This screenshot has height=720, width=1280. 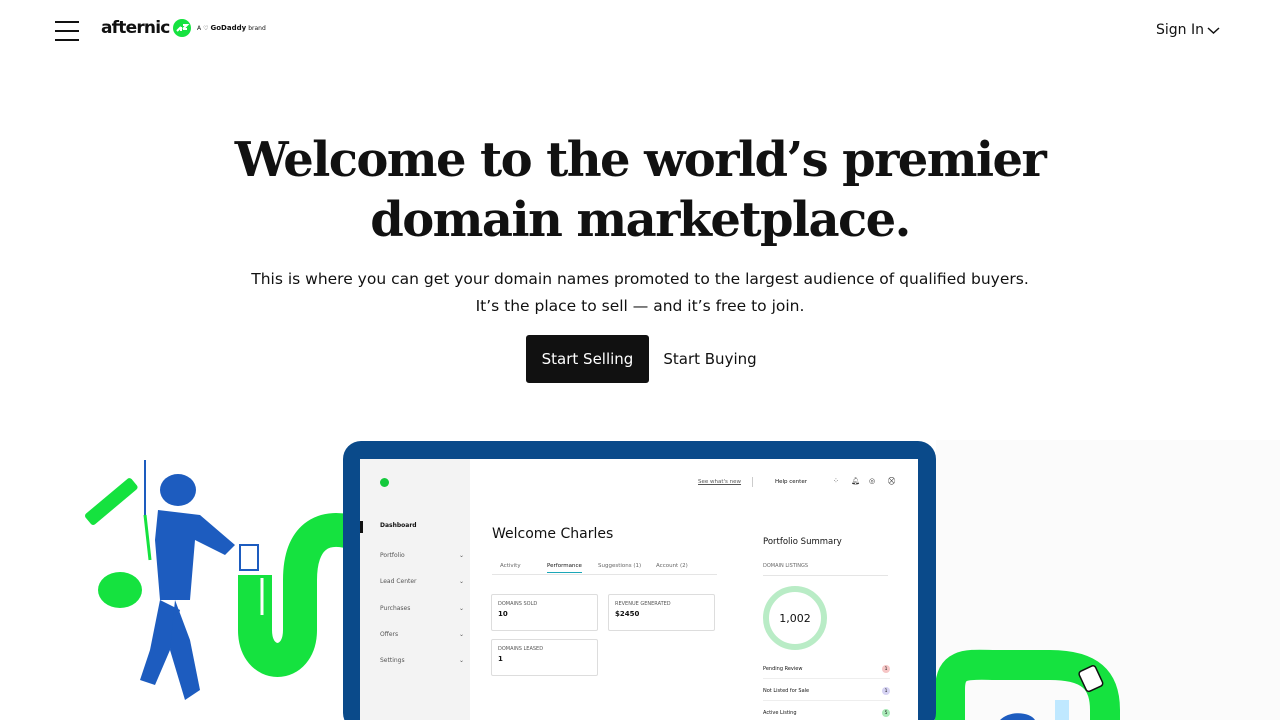 I want to click on domain-listings-label: DOMAIN LISTINGS, so click(x=786, y=566).